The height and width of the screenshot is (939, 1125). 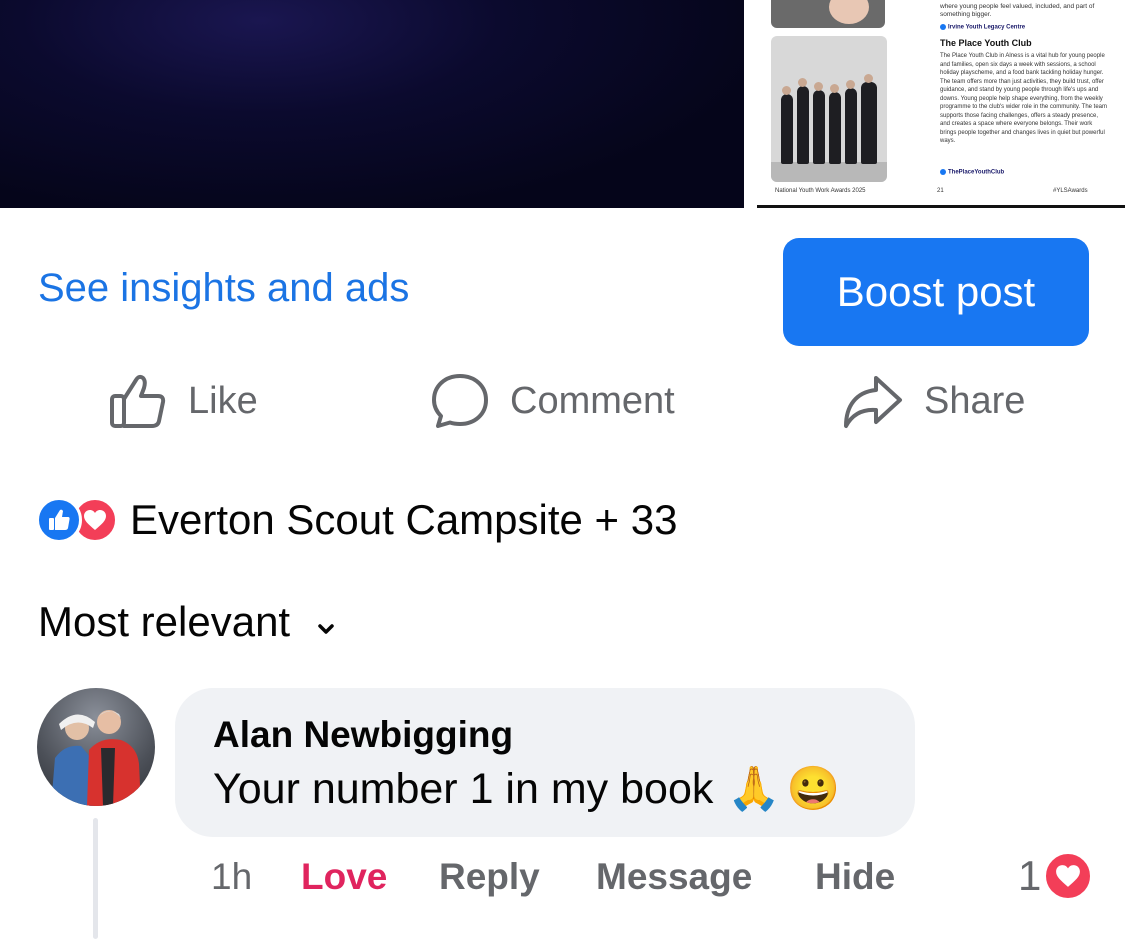 I want to click on document-page-number: 21, so click(x=940, y=191).